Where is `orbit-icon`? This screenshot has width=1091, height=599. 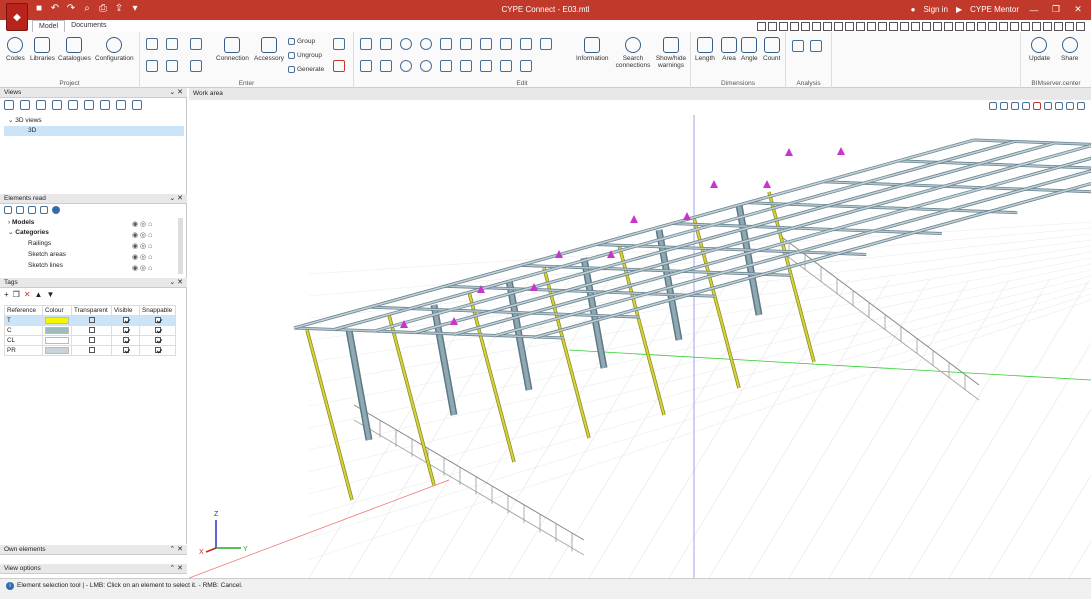 orbit-icon is located at coordinates (993, 106).